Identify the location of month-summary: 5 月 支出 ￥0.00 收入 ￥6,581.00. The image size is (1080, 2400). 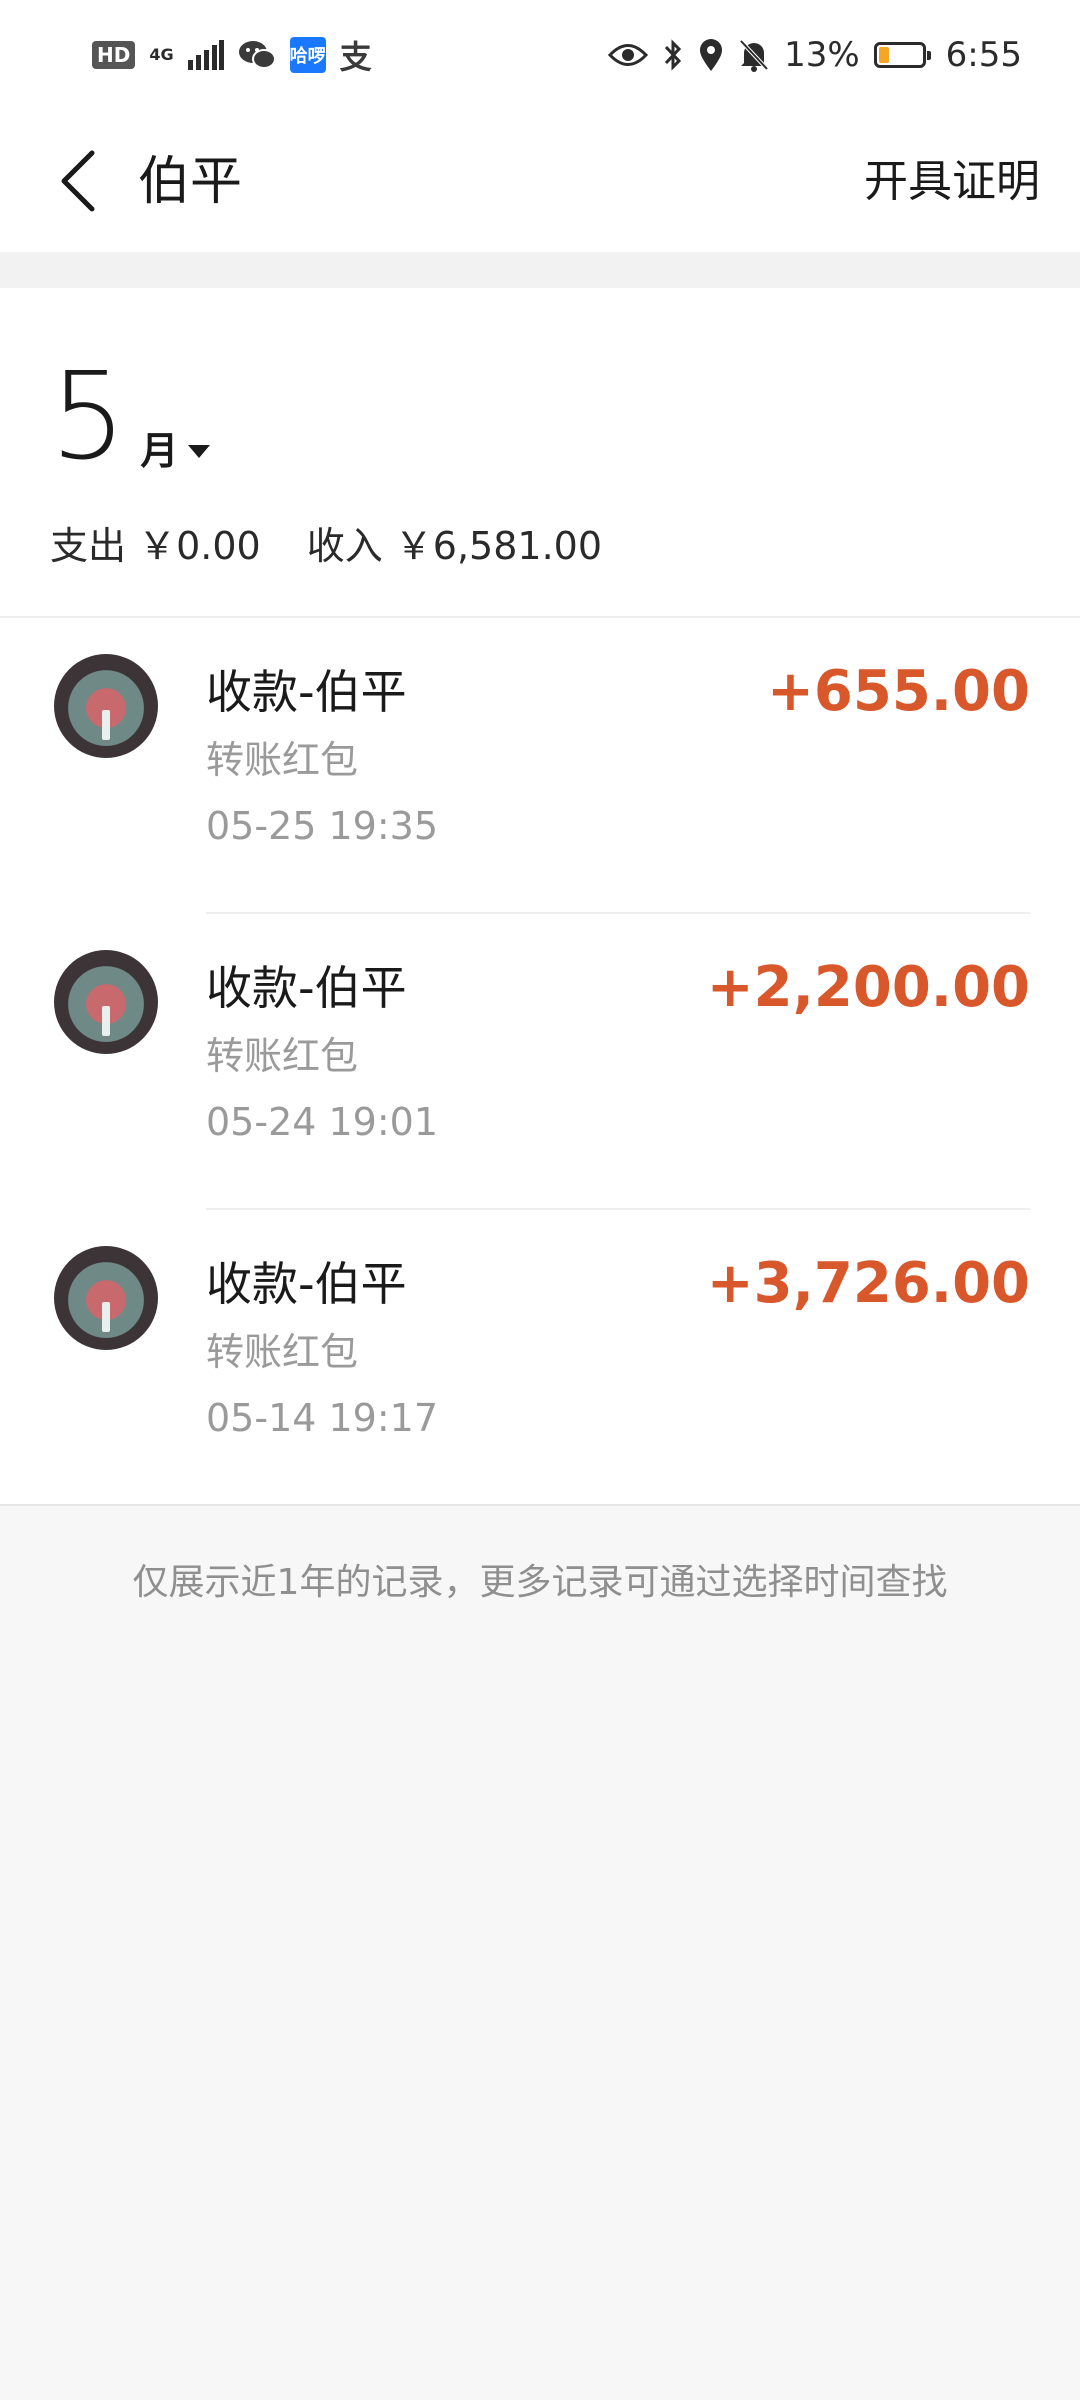
(540, 453).